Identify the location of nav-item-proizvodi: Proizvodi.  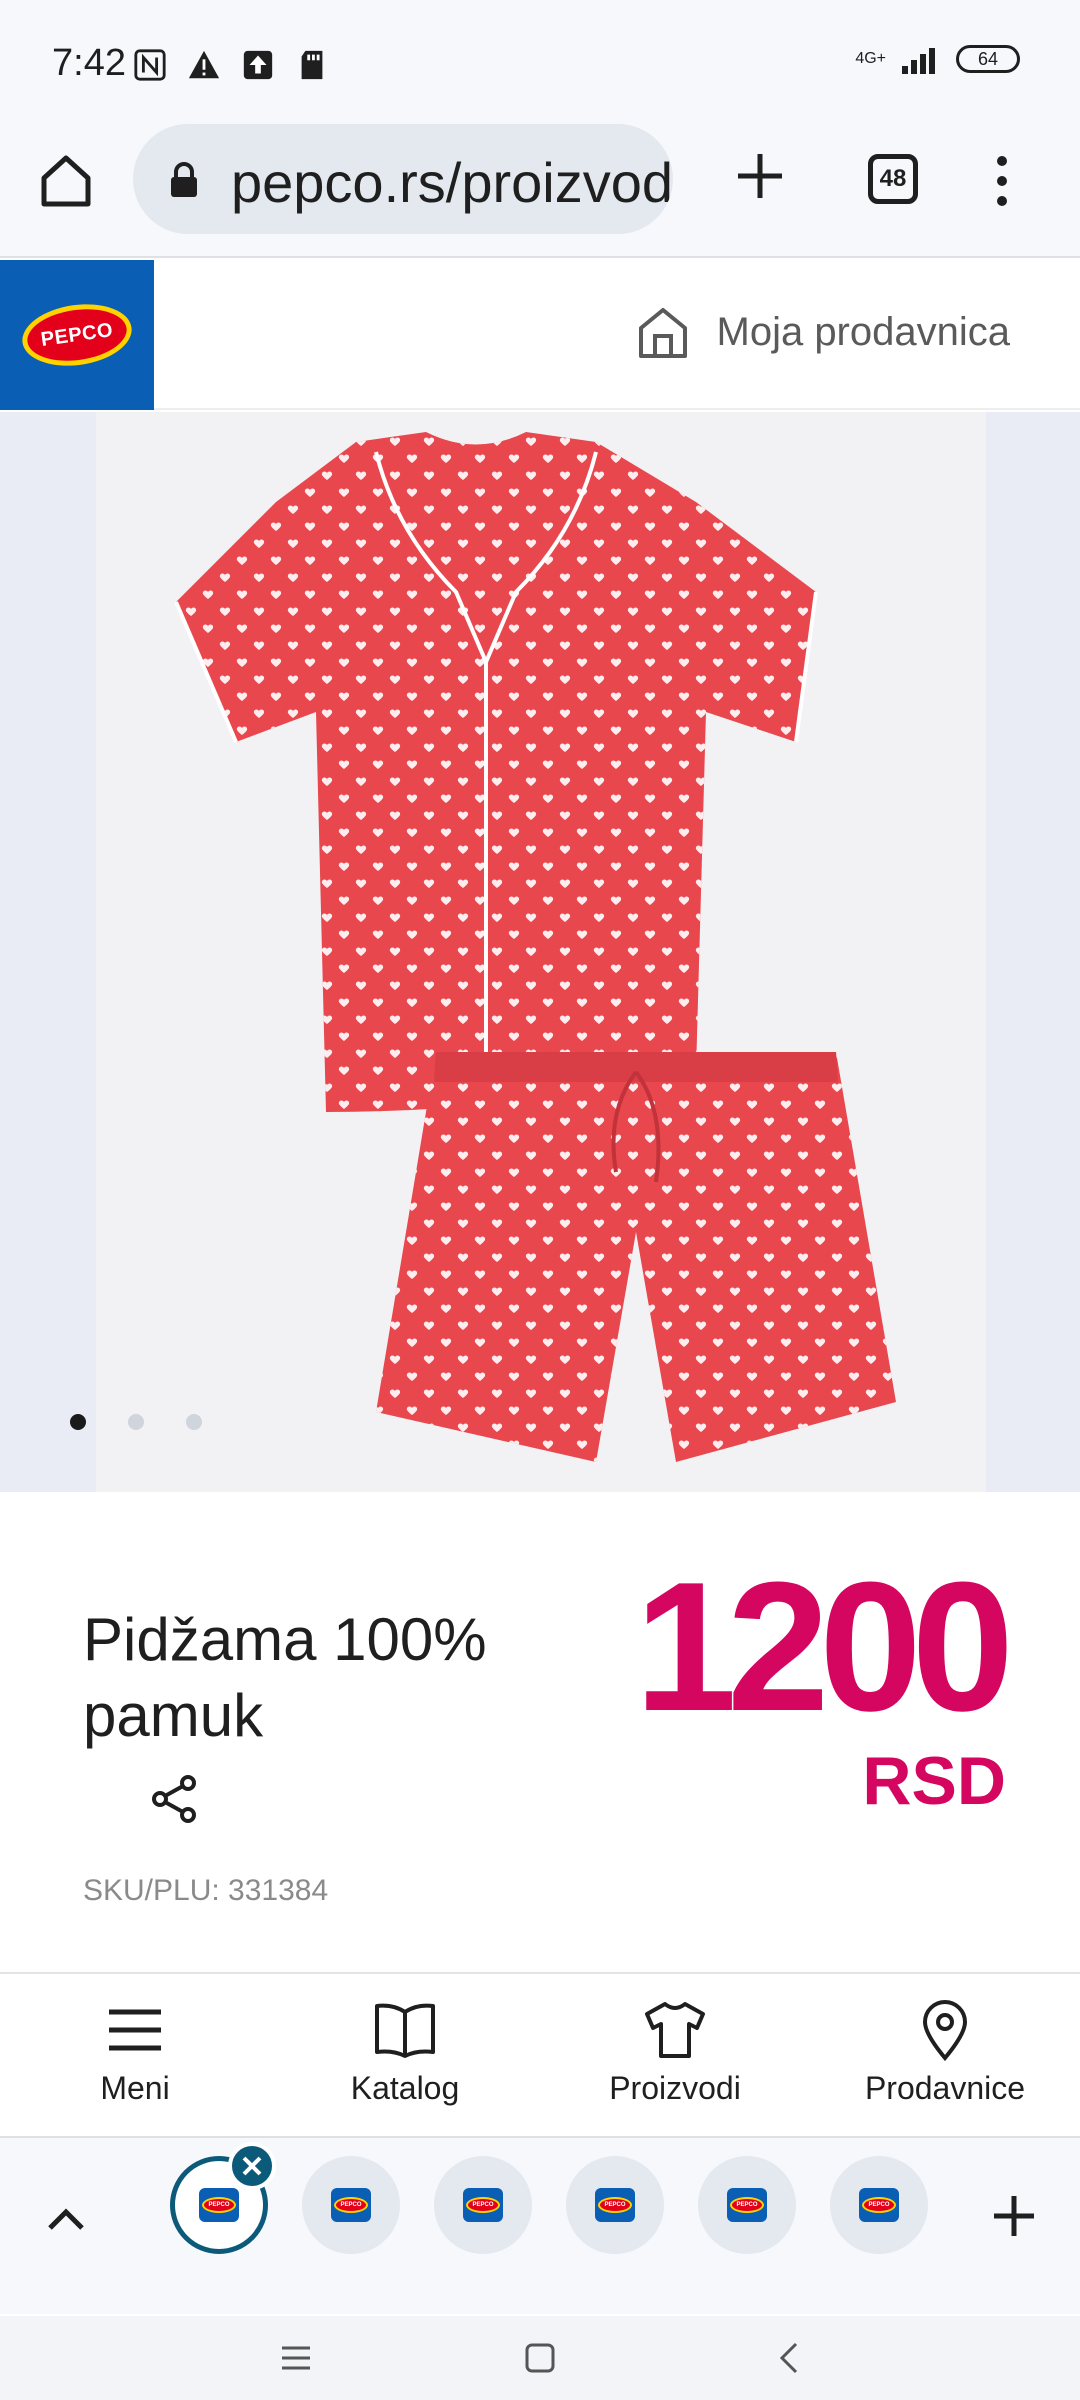
(675, 2052).